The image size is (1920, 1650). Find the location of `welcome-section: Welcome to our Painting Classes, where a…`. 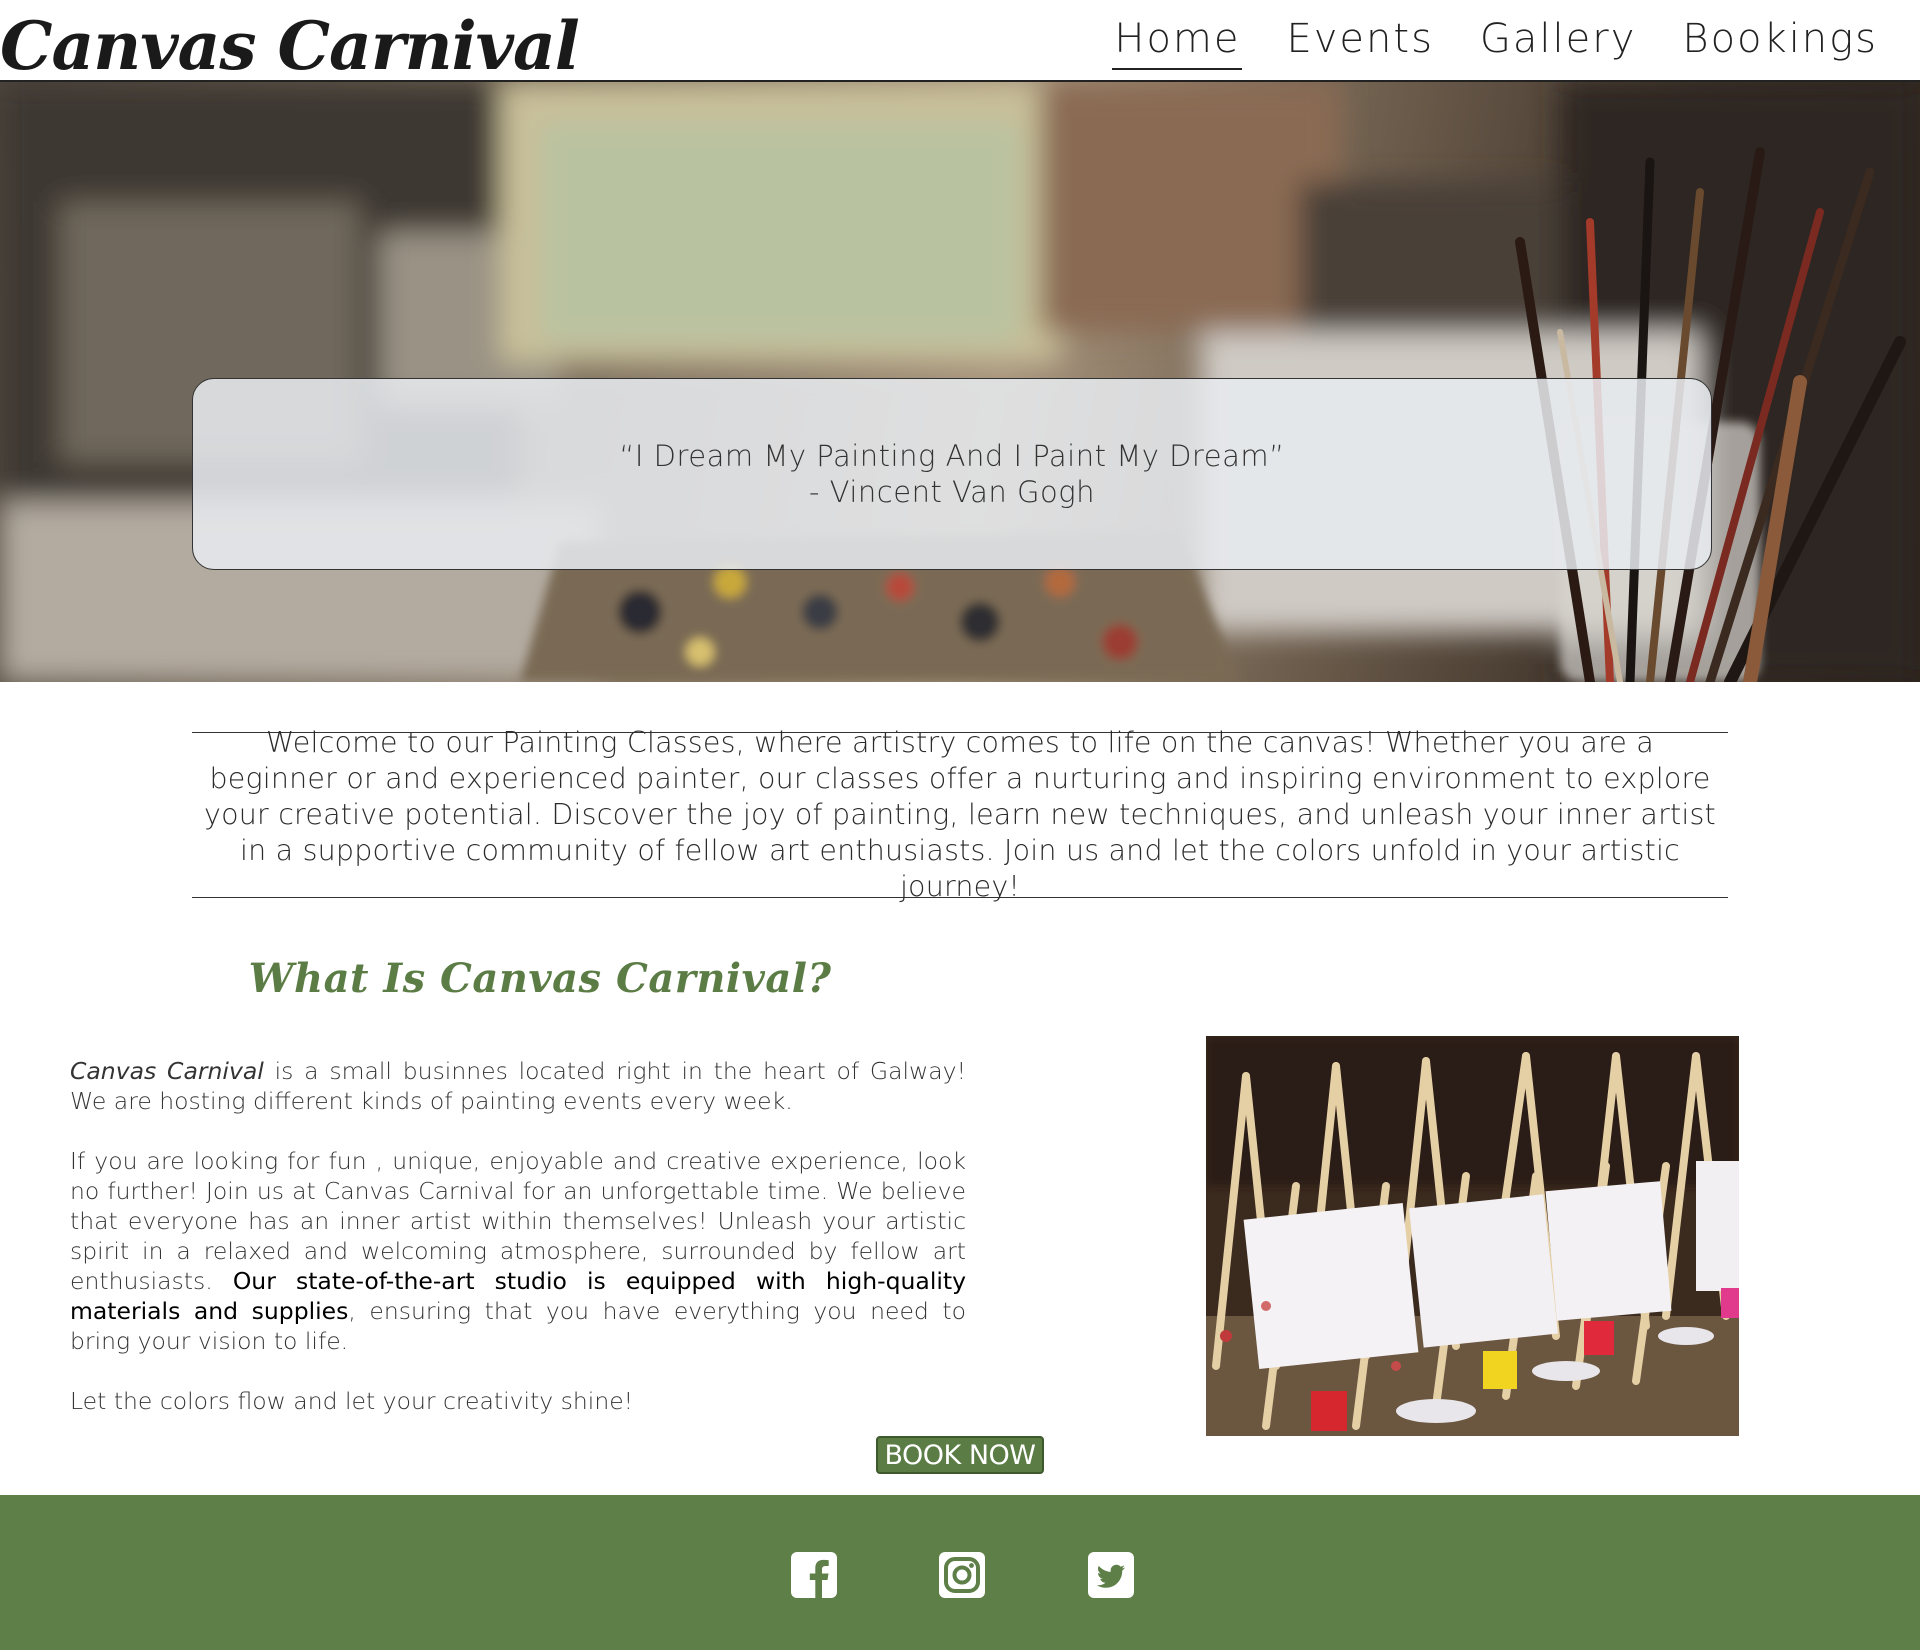

welcome-section: Welcome to our Painting Classes, where a… is located at coordinates (960, 814).